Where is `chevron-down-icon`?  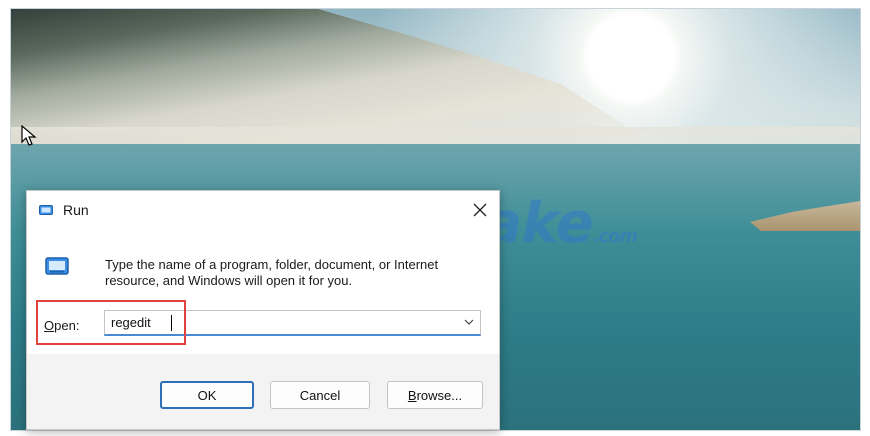 chevron-down-icon is located at coordinates (469, 322).